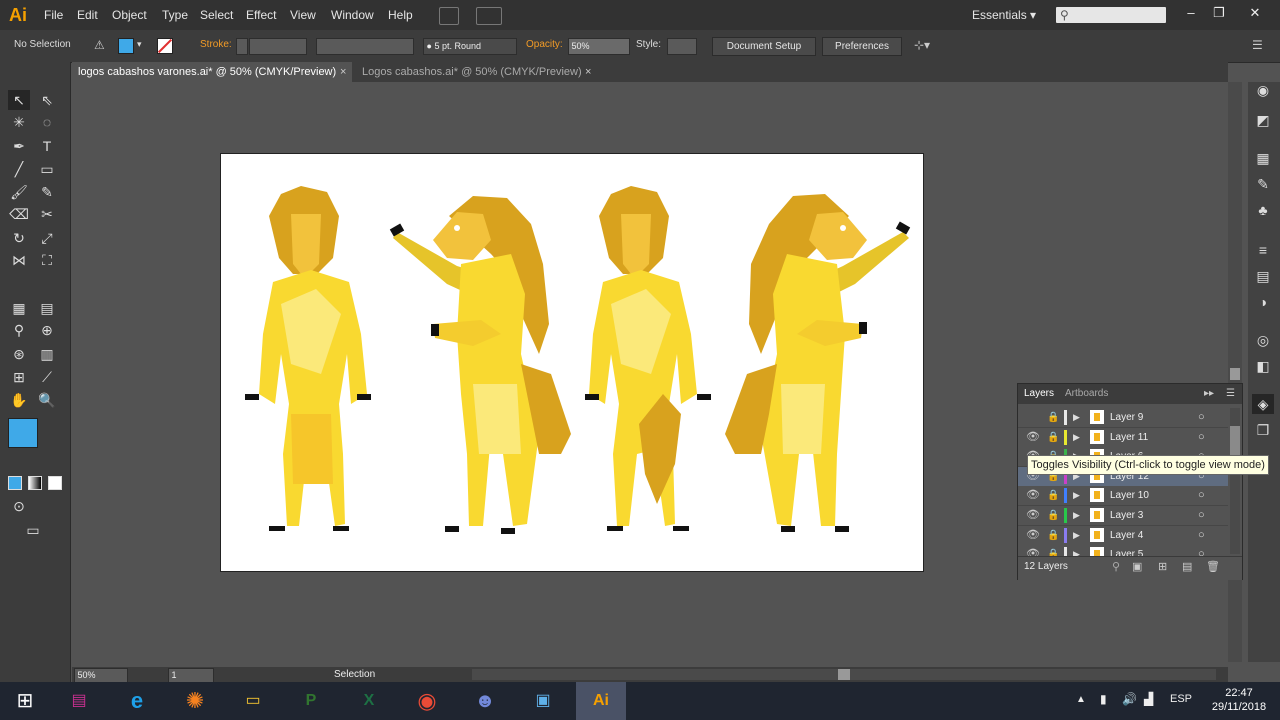 Image resolution: width=1280 pixels, height=720 pixels. I want to click on pen-tool-icon: ✒, so click(19, 146).